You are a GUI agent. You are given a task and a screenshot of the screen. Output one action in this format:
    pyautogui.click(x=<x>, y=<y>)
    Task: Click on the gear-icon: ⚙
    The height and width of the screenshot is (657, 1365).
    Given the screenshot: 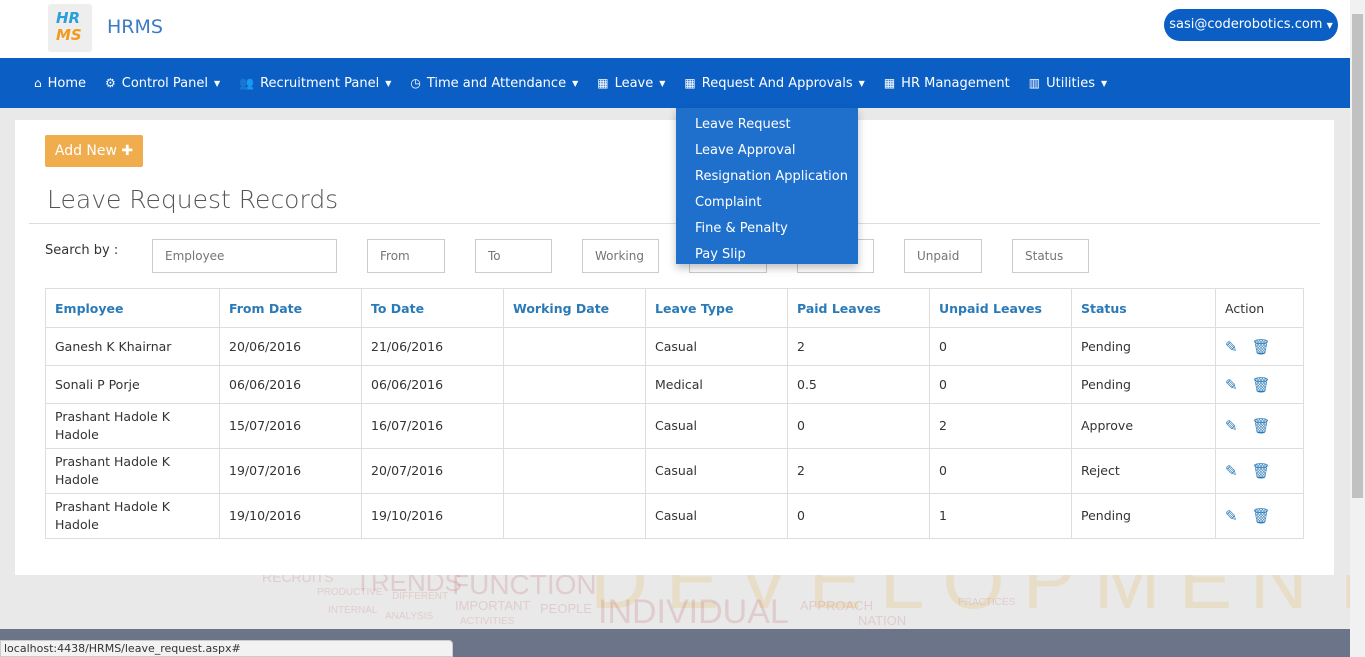 What is the action you would take?
    pyautogui.click(x=110, y=83)
    